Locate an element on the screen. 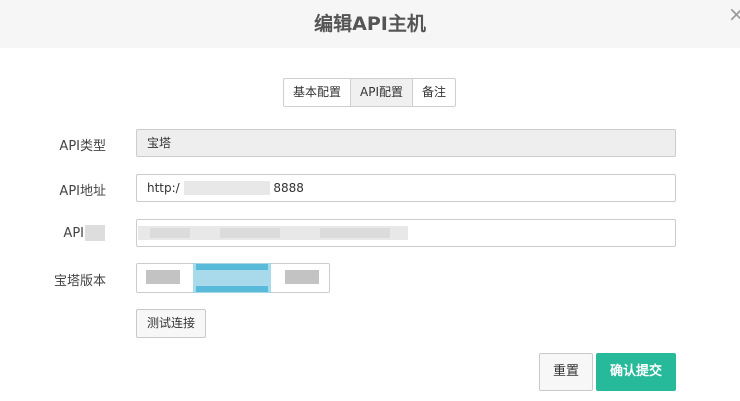 Image resolution: width=740 pixels, height=401 pixels. tab-api-config: API配置 is located at coordinates (382, 92).